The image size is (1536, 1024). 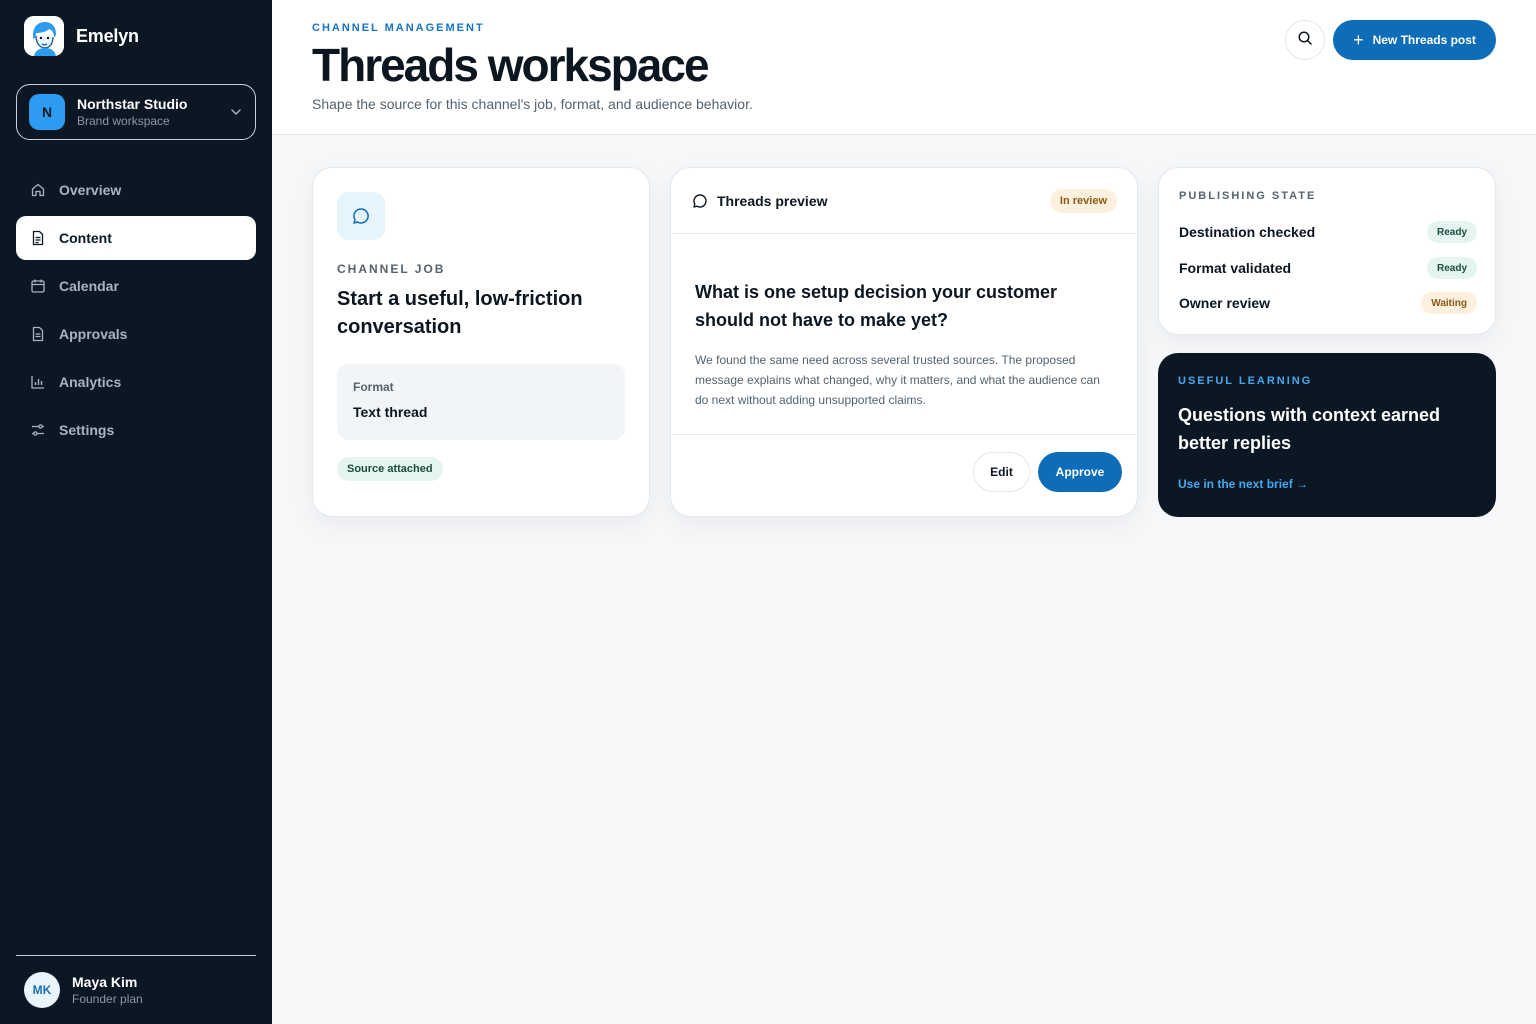 What do you see at coordinates (1245, 381) in the screenshot?
I see `learning-label: USEFUL LEARNING` at bounding box center [1245, 381].